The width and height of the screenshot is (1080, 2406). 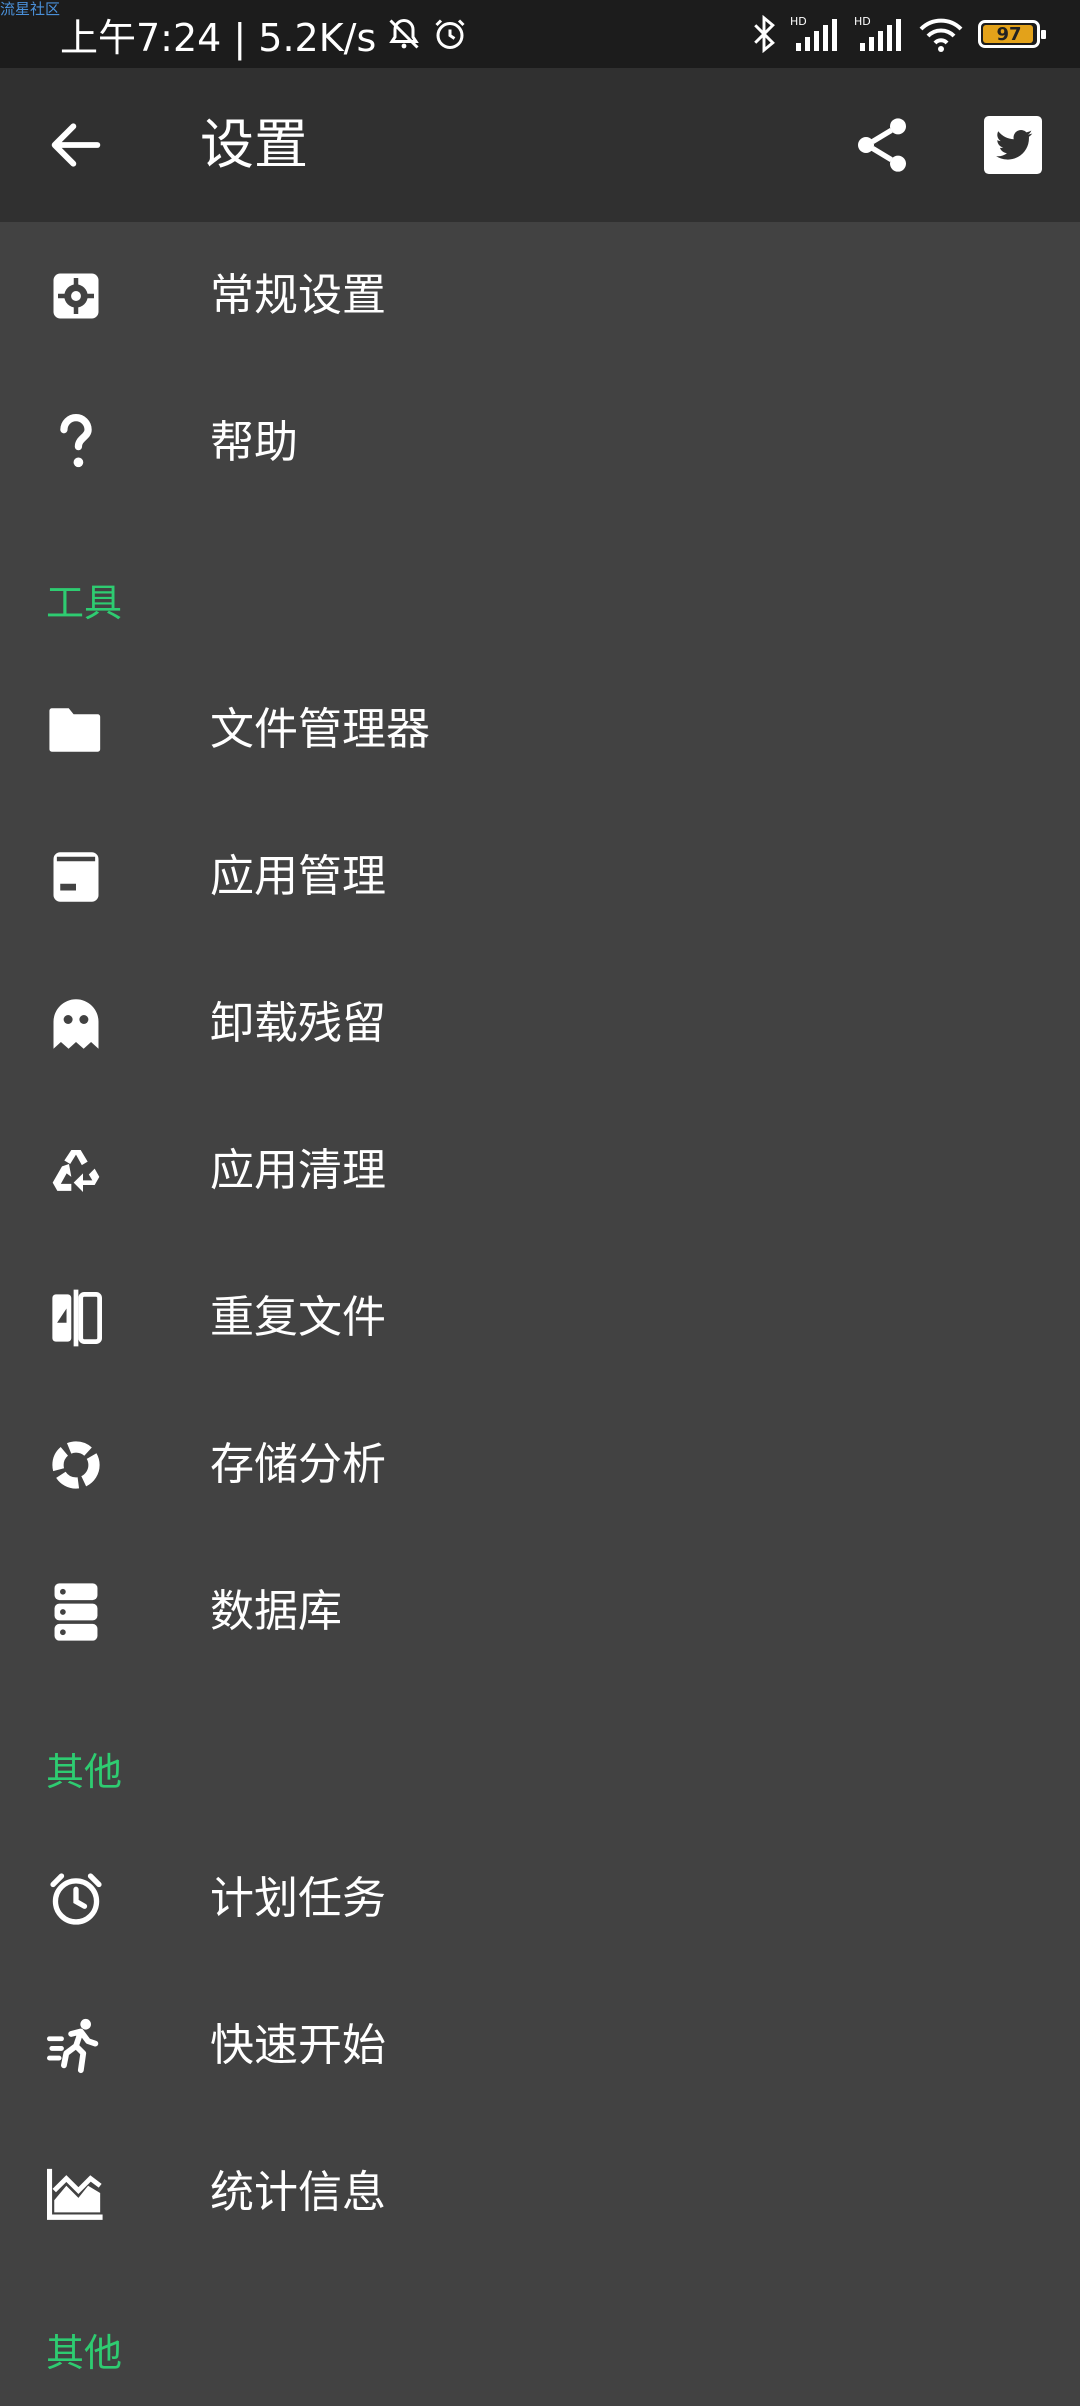 What do you see at coordinates (540, 1755) in the screenshot?
I see `section-header-other: 其他` at bounding box center [540, 1755].